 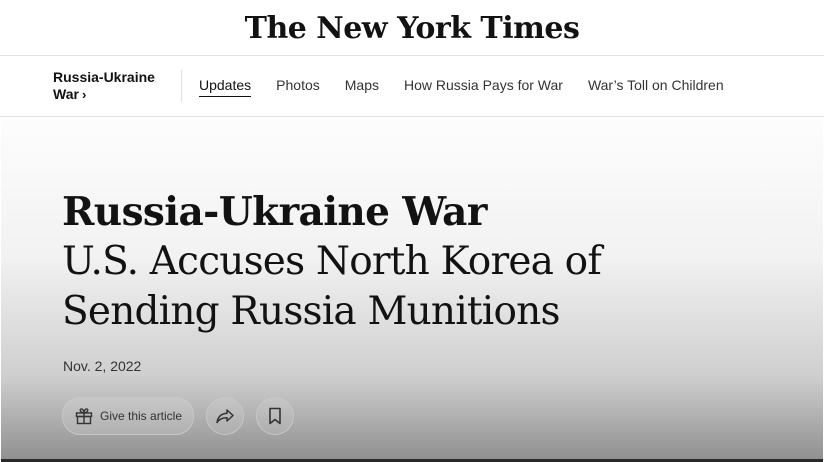 What do you see at coordinates (298, 87) in the screenshot?
I see `tab-photos: Photos` at bounding box center [298, 87].